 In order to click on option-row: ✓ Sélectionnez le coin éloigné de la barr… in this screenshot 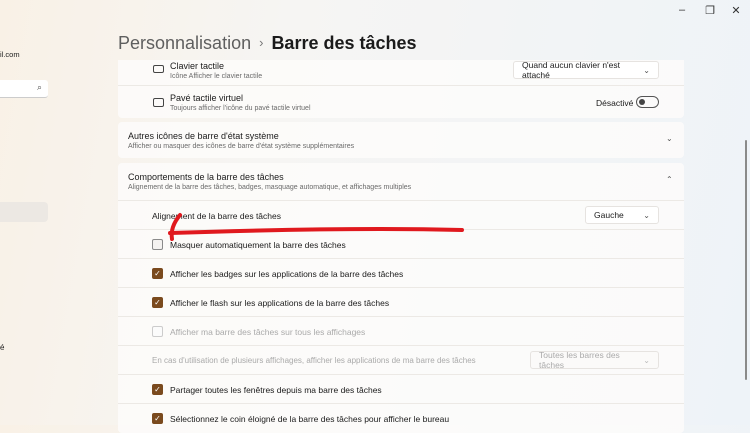, I will do `click(401, 417)`.